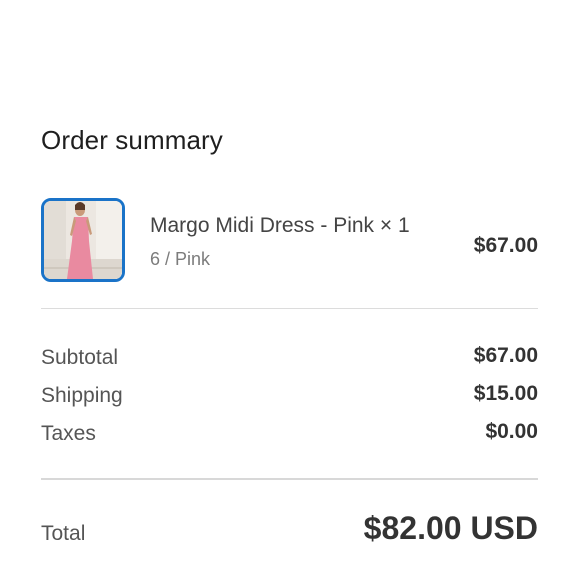 Image resolution: width=580 pixels, height=580 pixels. What do you see at coordinates (63, 533) in the screenshot?
I see `total-label: Total` at bounding box center [63, 533].